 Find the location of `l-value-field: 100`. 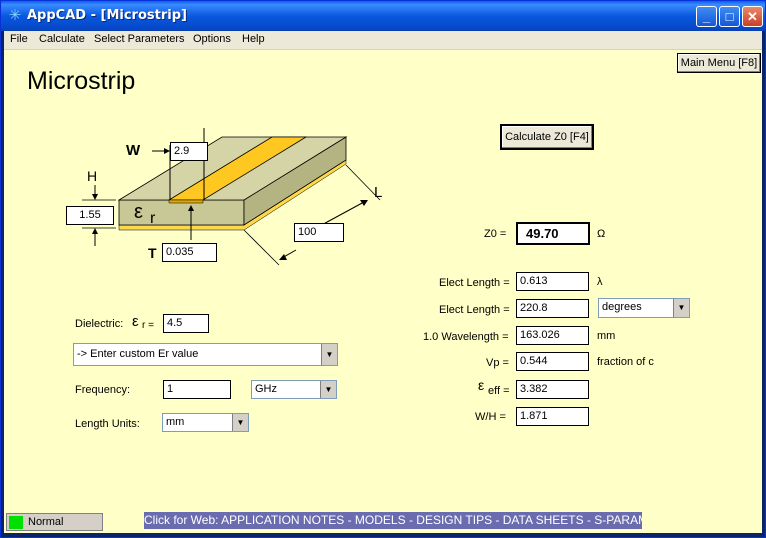

l-value-field: 100 is located at coordinates (319, 232).